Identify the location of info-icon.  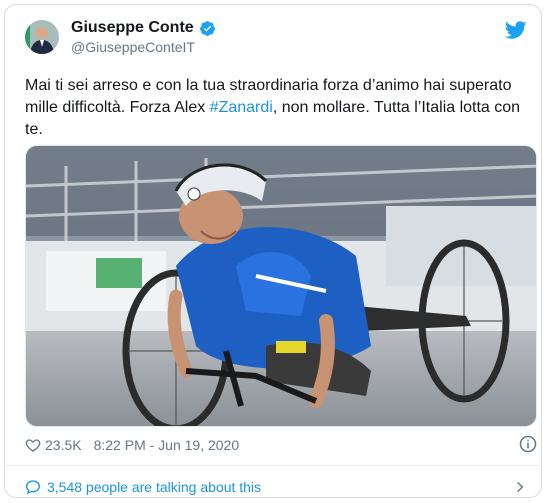
(528, 444).